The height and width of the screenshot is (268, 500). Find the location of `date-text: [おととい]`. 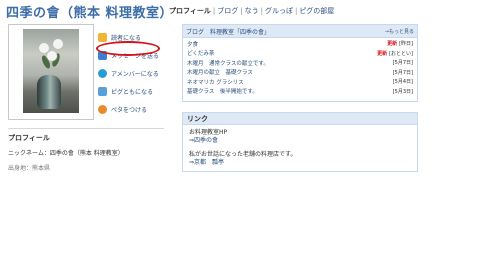

date-text: [おととい] is located at coordinates (401, 53).